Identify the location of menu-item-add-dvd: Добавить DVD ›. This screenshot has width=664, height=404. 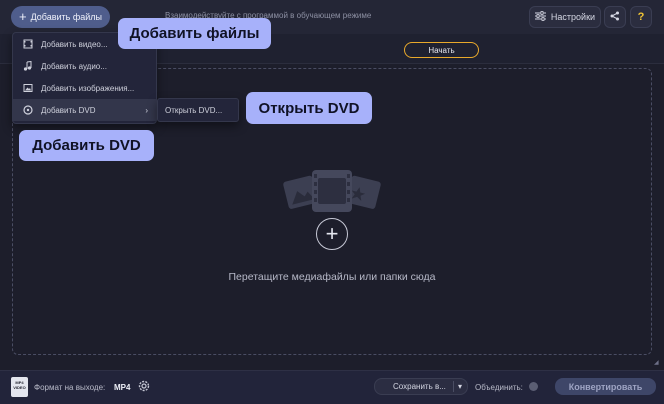
(84, 110).